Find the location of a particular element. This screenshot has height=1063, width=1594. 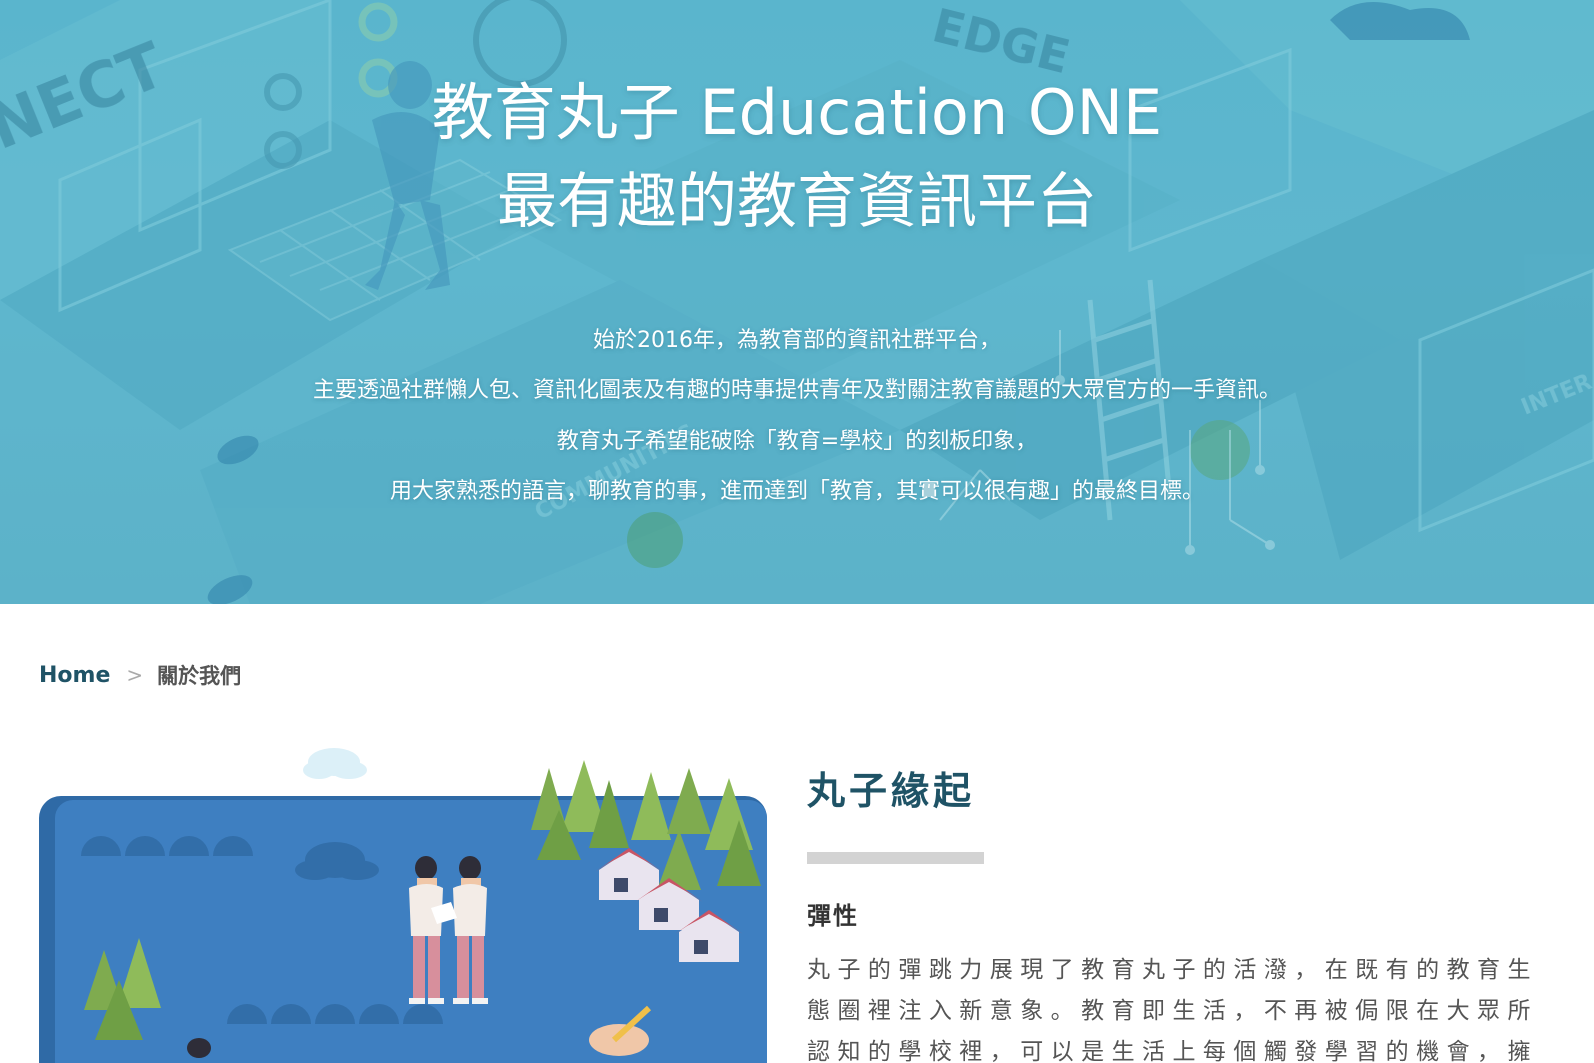

hero-title-line2: 最有趣的教育資訊平台 is located at coordinates (797, 202).